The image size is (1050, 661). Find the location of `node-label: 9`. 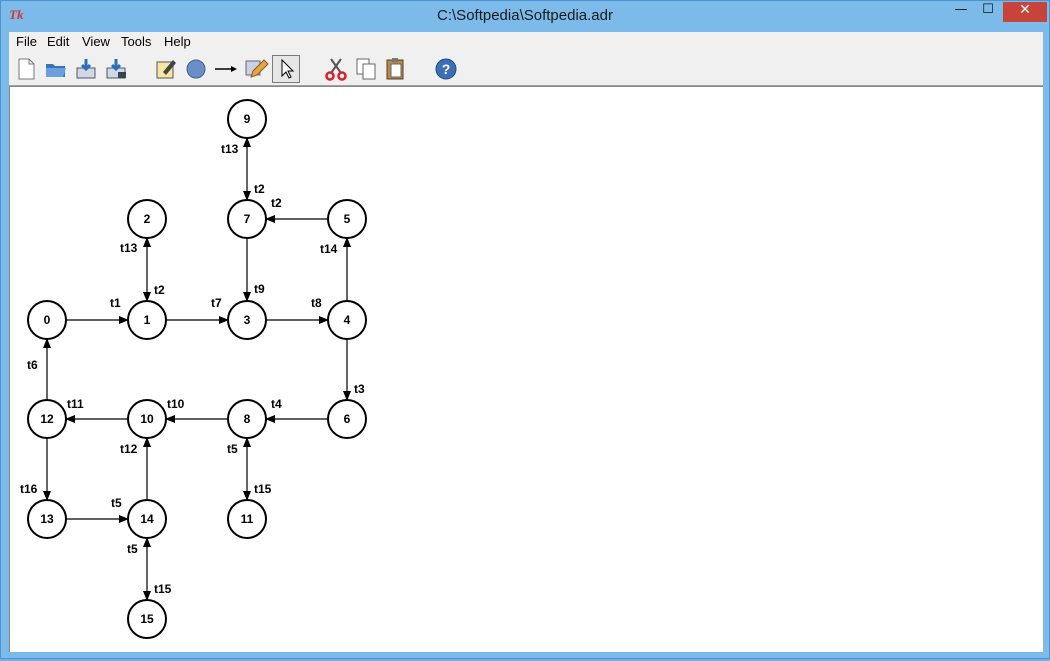

node-label: 9 is located at coordinates (247, 119).